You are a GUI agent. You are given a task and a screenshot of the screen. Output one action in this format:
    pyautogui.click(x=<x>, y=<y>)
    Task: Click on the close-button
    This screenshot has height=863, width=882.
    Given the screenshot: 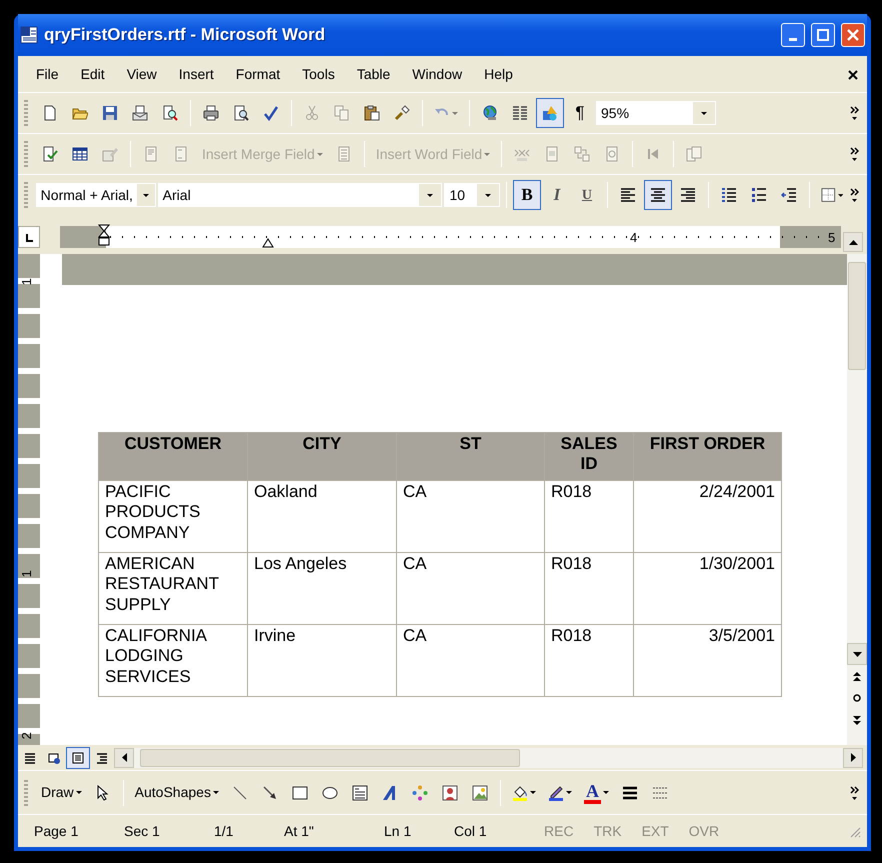 What is the action you would take?
    pyautogui.click(x=853, y=35)
    